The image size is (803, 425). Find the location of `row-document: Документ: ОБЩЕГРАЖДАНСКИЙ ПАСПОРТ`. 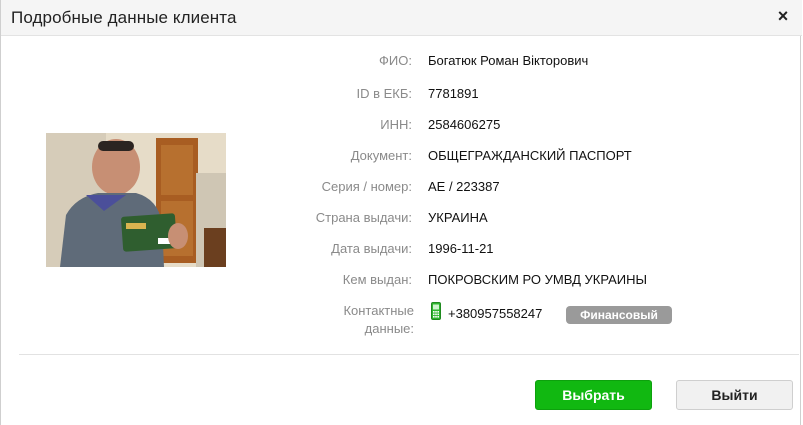

row-document: Документ: ОБЩЕГРАЖДАНСКИЙ ПАСПОРТ is located at coordinates (401, 158).